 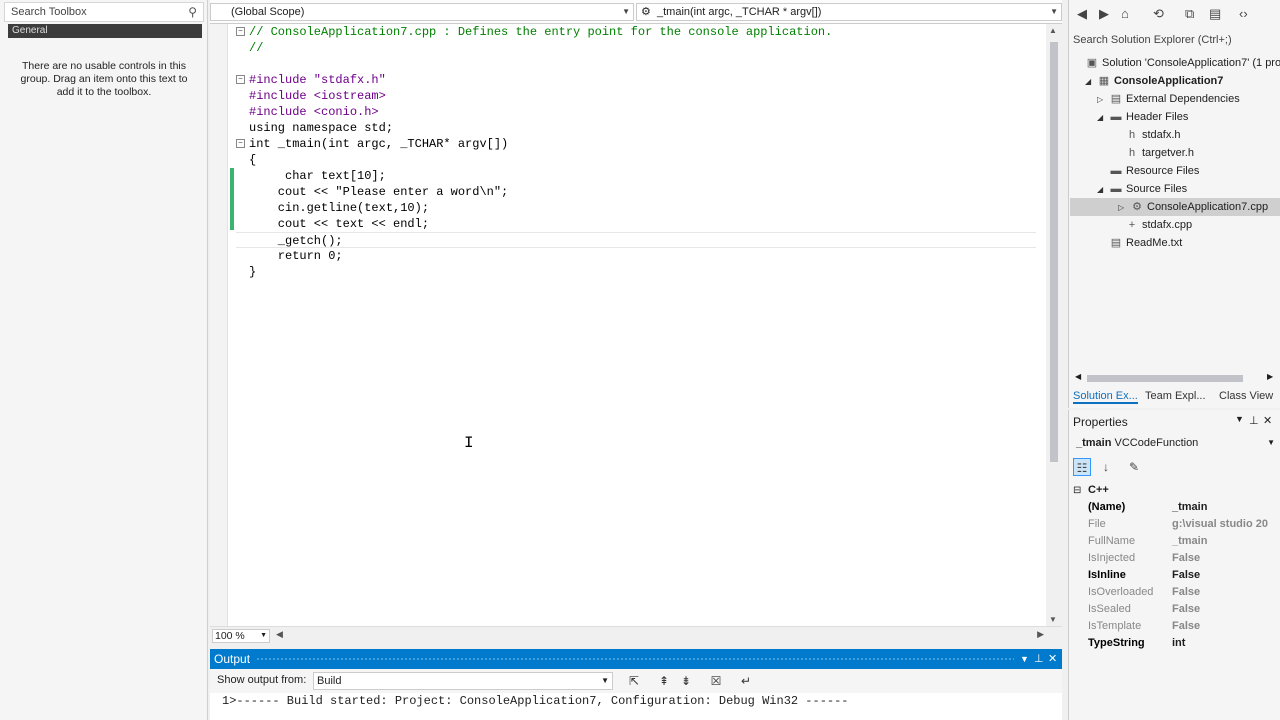 What do you see at coordinates (636, 659) in the screenshot?
I see `output-title-bar: Output ▼ ⊥ ✕` at bounding box center [636, 659].